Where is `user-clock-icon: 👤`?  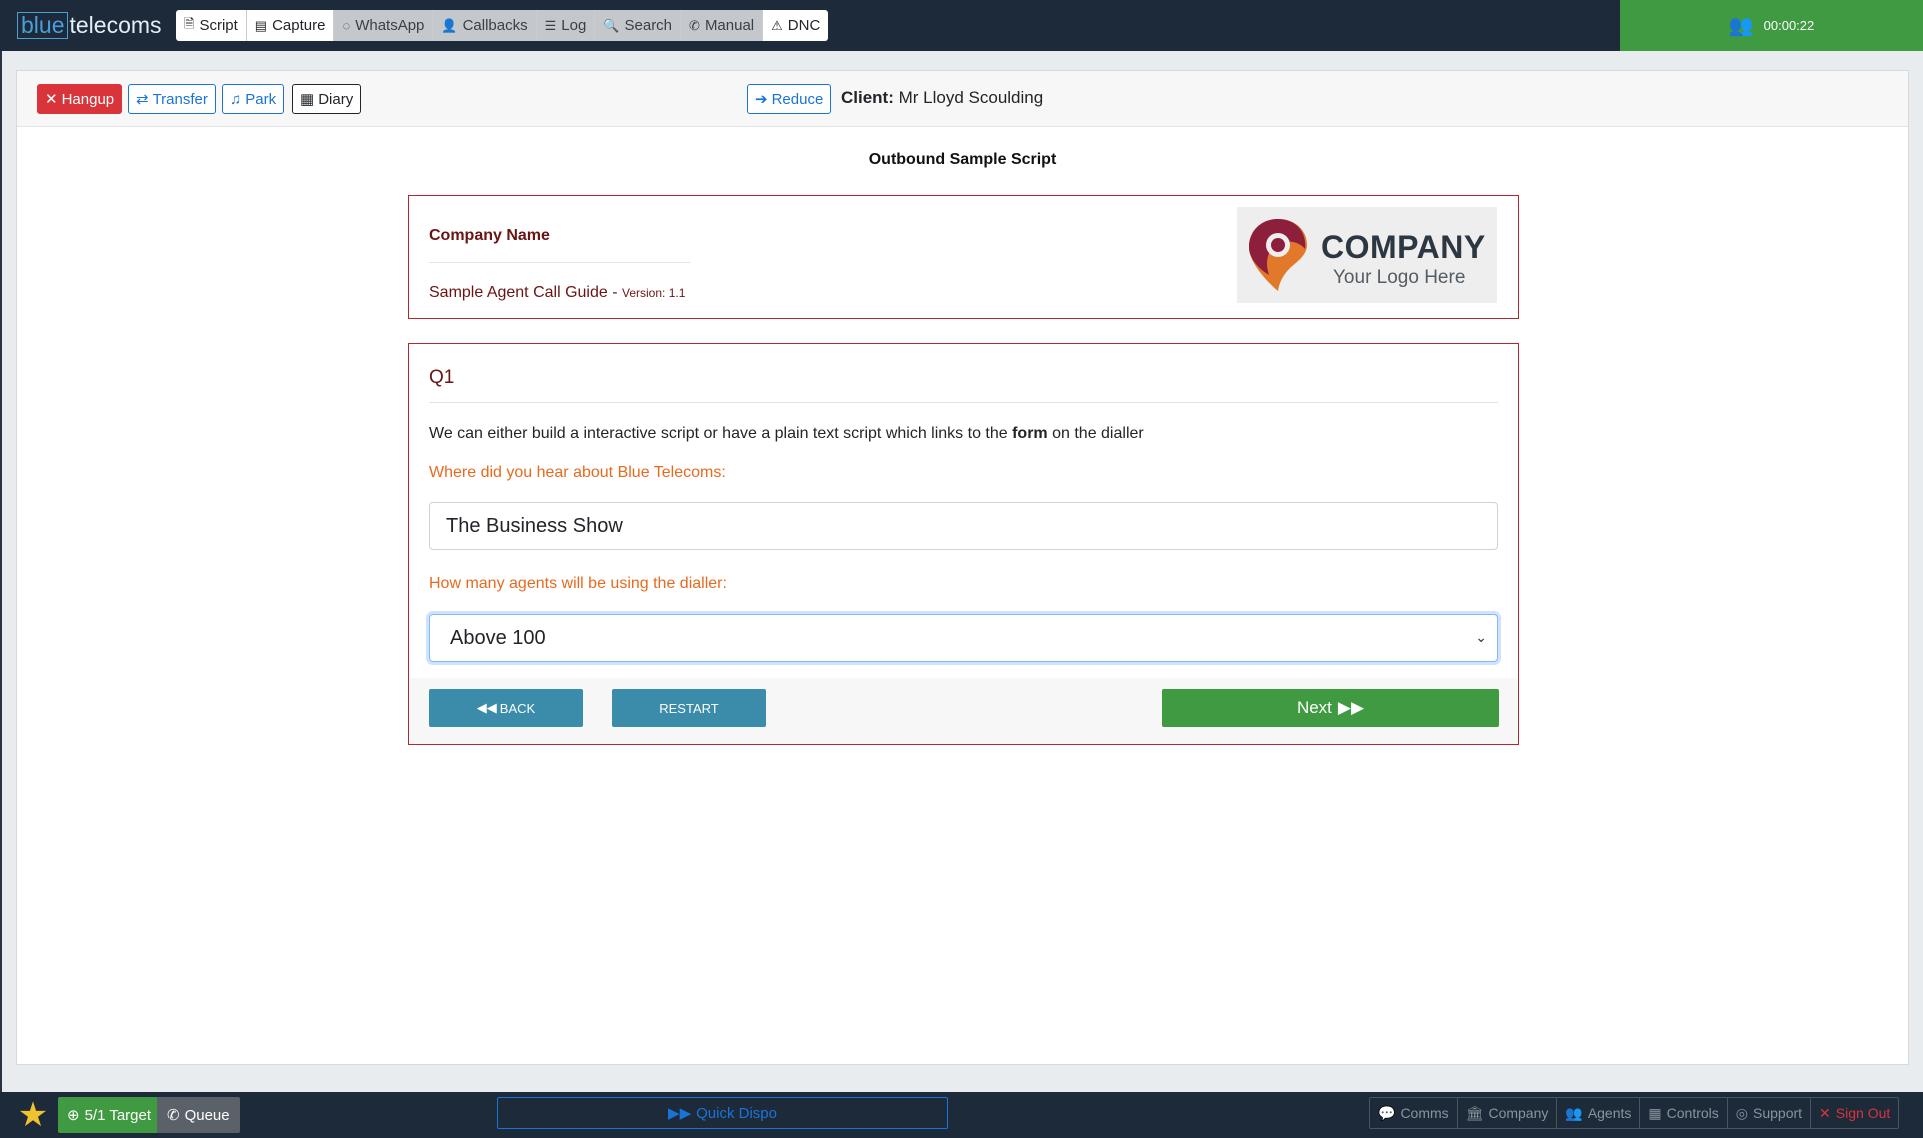 user-clock-icon: 👤 is located at coordinates (449, 25).